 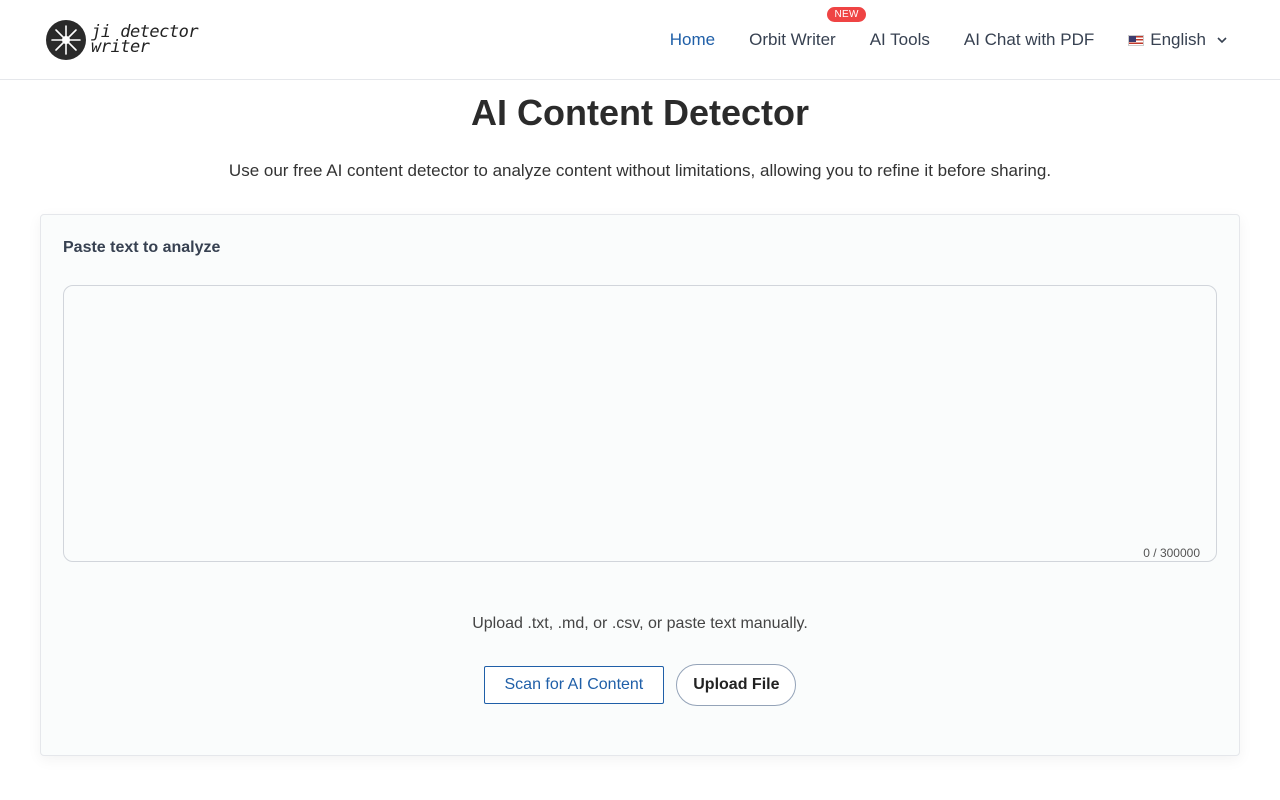 I want to click on language-selector: English, so click(x=1178, y=40).